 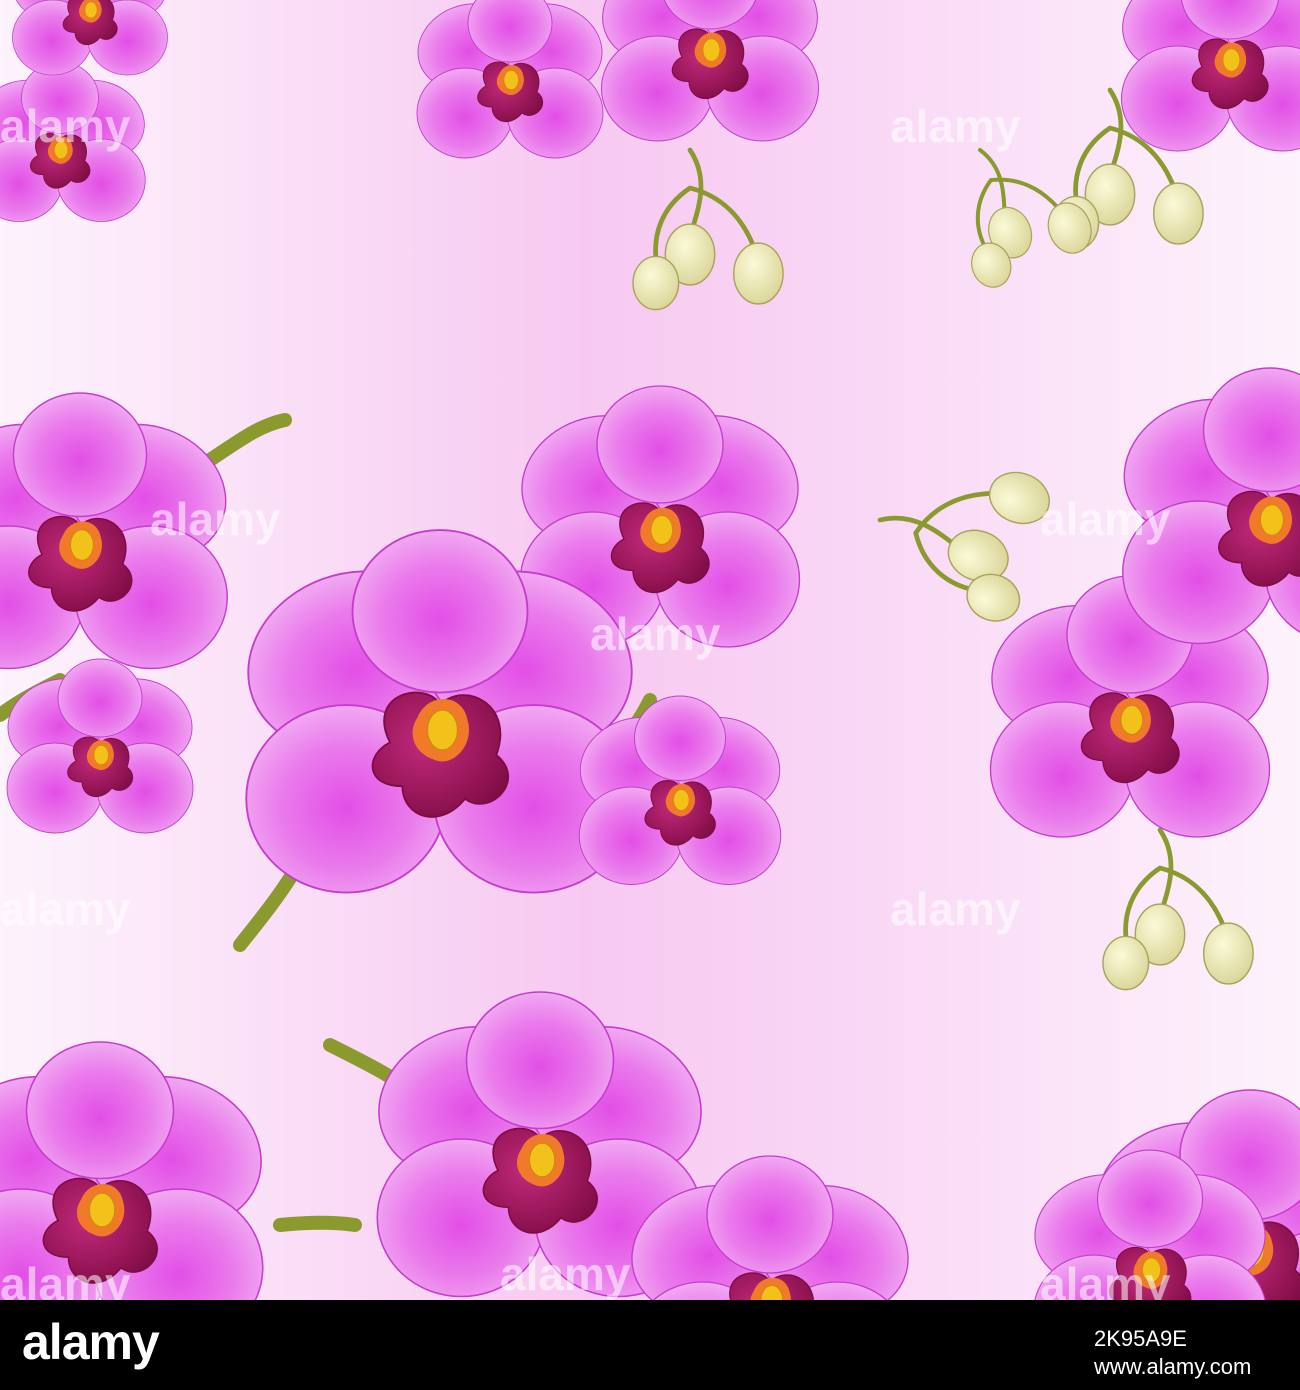 What do you see at coordinates (650, 1345) in the screenshot?
I see `stock-footer-bar: alamy 2K95A9E www.alamy.com` at bounding box center [650, 1345].